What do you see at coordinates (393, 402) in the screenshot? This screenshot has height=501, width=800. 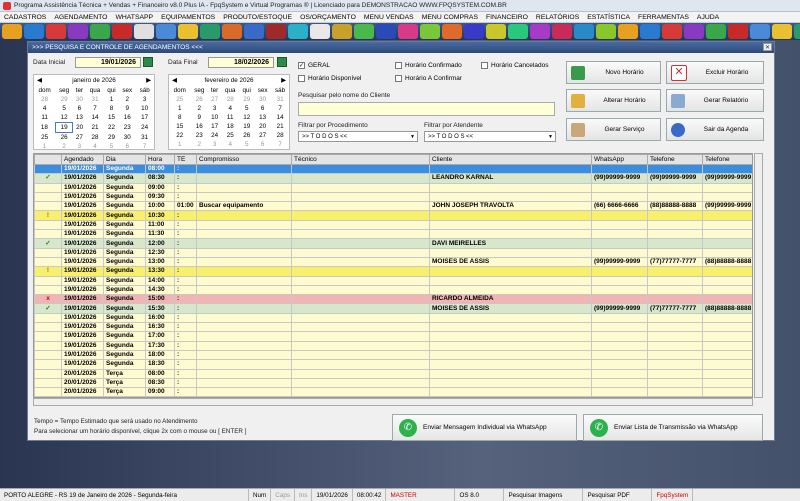 I see `grid-horizontal-scrollbar` at bounding box center [393, 402].